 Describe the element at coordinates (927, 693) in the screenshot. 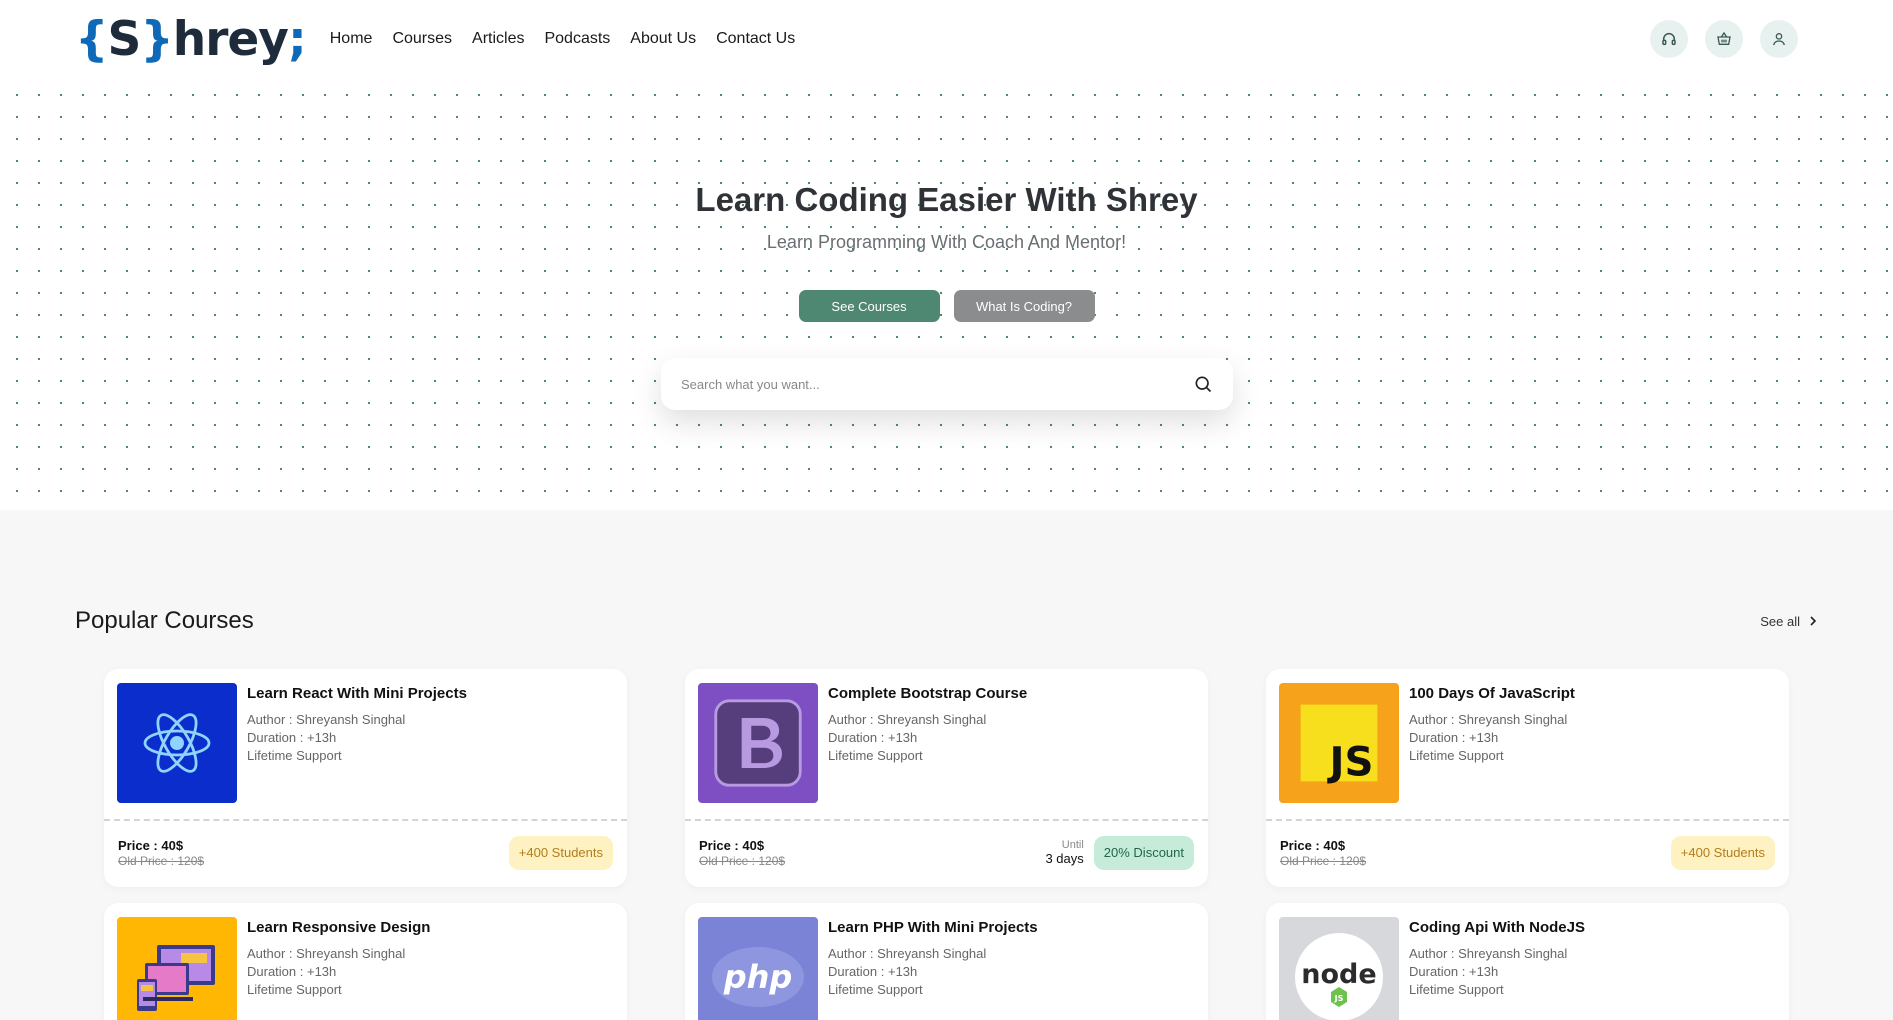

I see `course-title: Complete Bootstrap Course` at that location.